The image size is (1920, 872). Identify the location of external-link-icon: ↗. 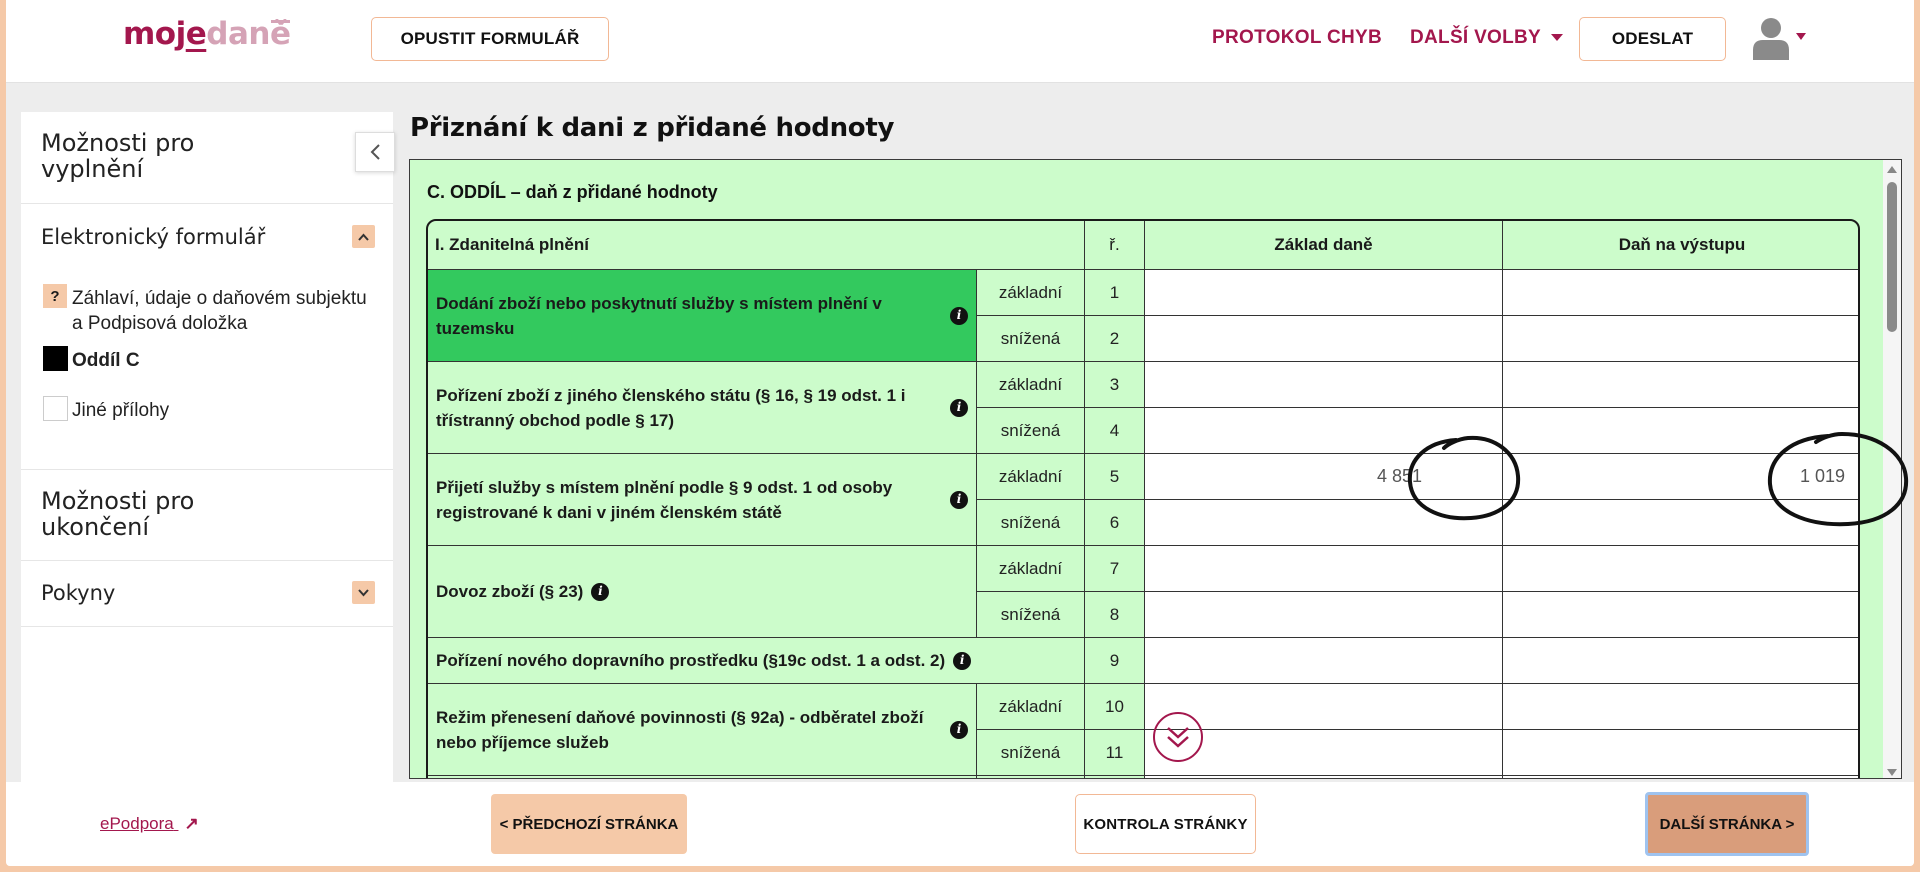
(191, 823).